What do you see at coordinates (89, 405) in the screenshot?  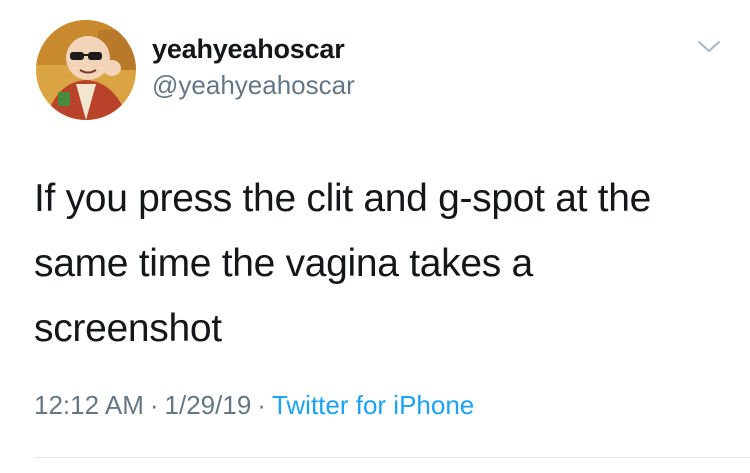 I see `tweet-time: 12:12 AM` at bounding box center [89, 405].